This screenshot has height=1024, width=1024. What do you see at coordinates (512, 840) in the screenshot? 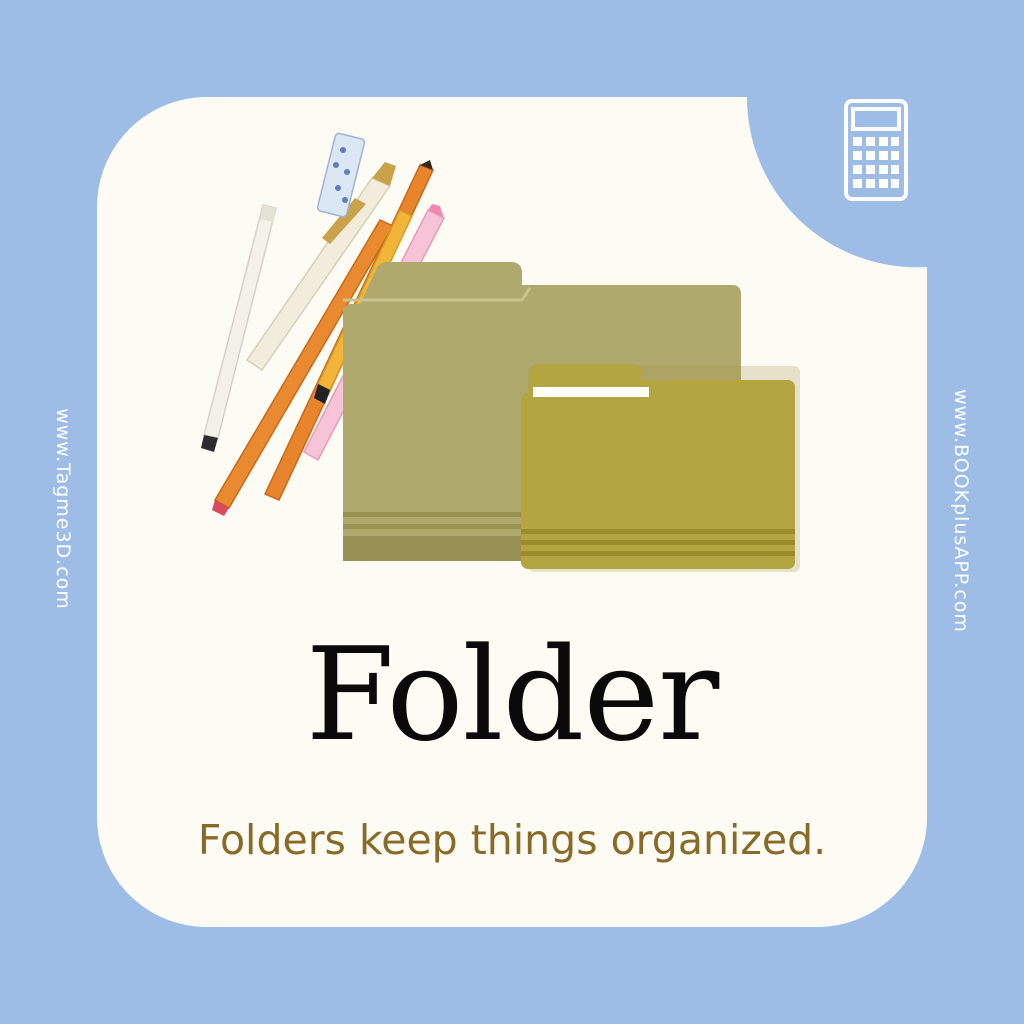
I see `card-subtitle: Folders keep things organized.` at bounding box center [512, 840].